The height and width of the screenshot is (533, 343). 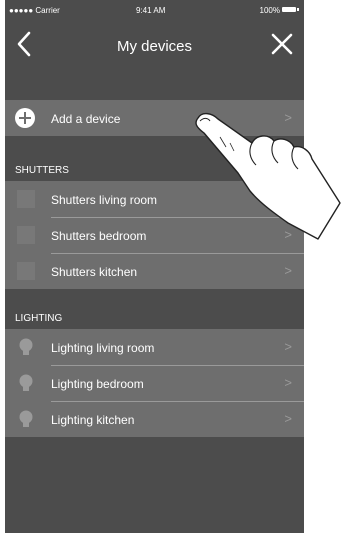 What do you see at coordinates (154, 271) in the screenshot?
I see `device-row-shutters-kitchen: Shutters kitchen >` at bounding box center [154, 271].